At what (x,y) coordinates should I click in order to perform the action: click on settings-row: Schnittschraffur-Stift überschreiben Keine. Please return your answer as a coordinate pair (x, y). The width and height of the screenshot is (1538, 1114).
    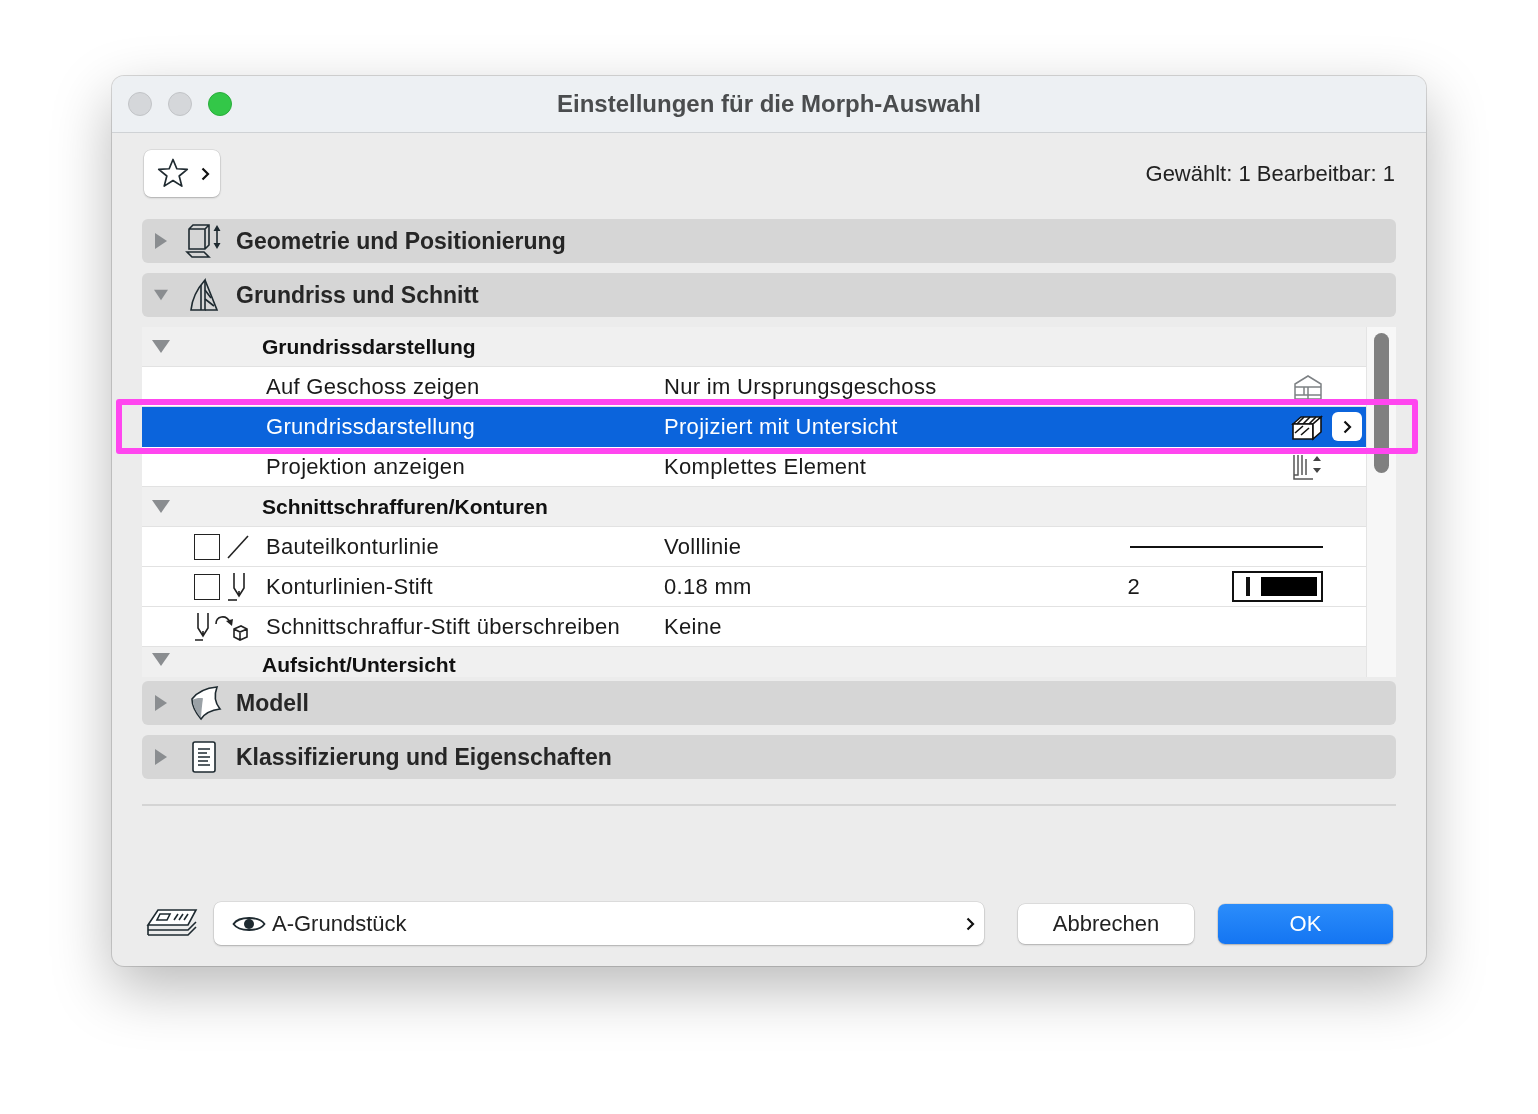
    Looking at the image, I should click on (754, 627).